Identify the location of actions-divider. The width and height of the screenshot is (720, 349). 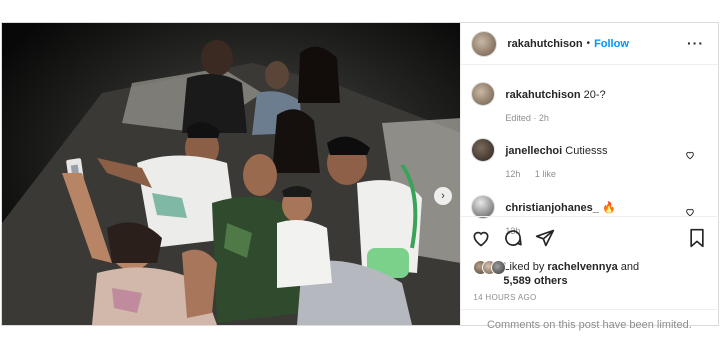
(589, 216).